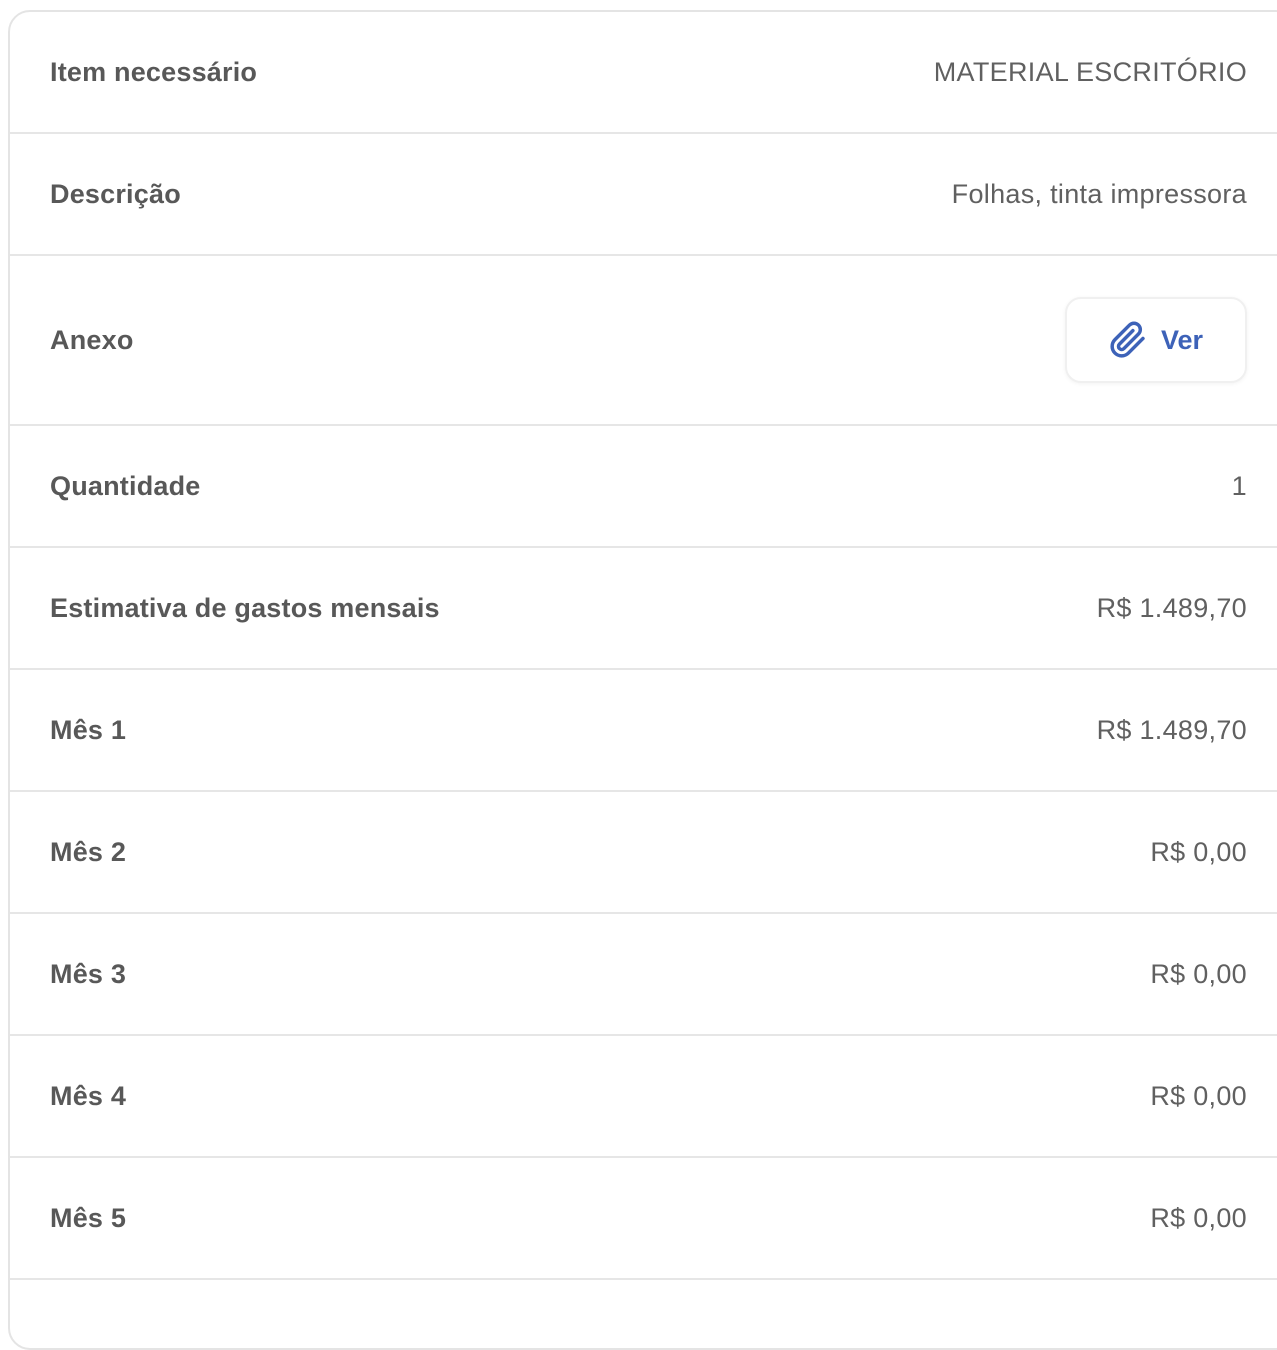  Describe the element at coordinates (643, 341) in the screenshot. I see `row-anexo: Anexo Ver` at that location.